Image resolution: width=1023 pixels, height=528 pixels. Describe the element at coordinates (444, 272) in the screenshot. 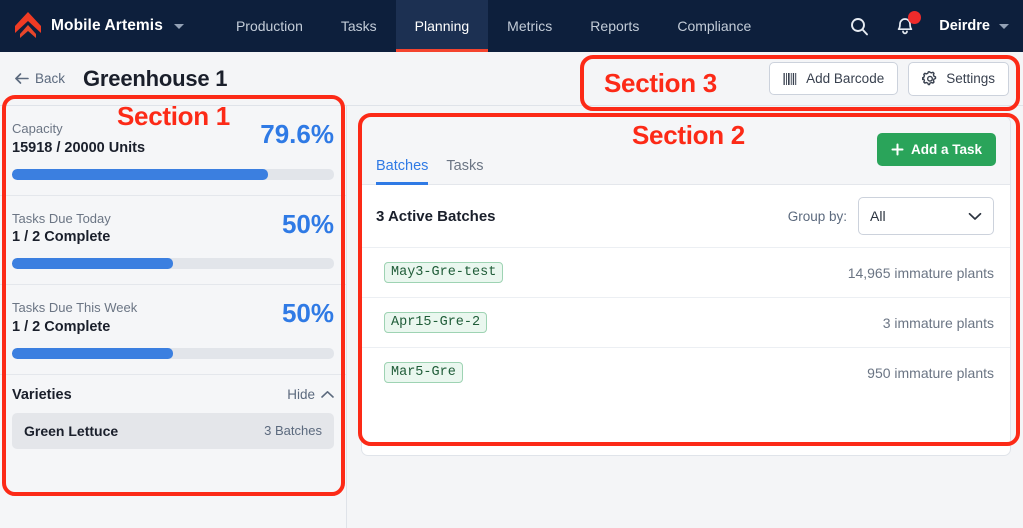

I see `batch-tag: May3-Gre-test` at that location.